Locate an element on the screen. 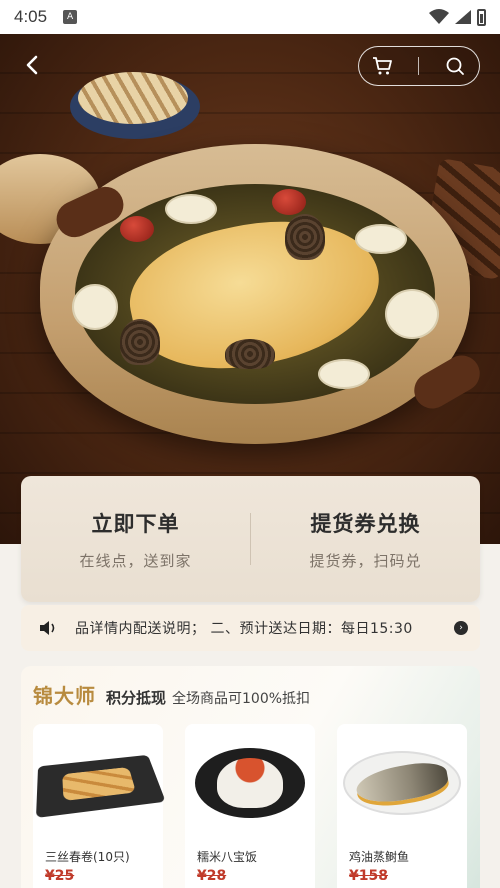 The width and height of the screenshot is (500, 888). product-card: 三丝春卷(10只) ¥25 is located at coordinates (99, 806).